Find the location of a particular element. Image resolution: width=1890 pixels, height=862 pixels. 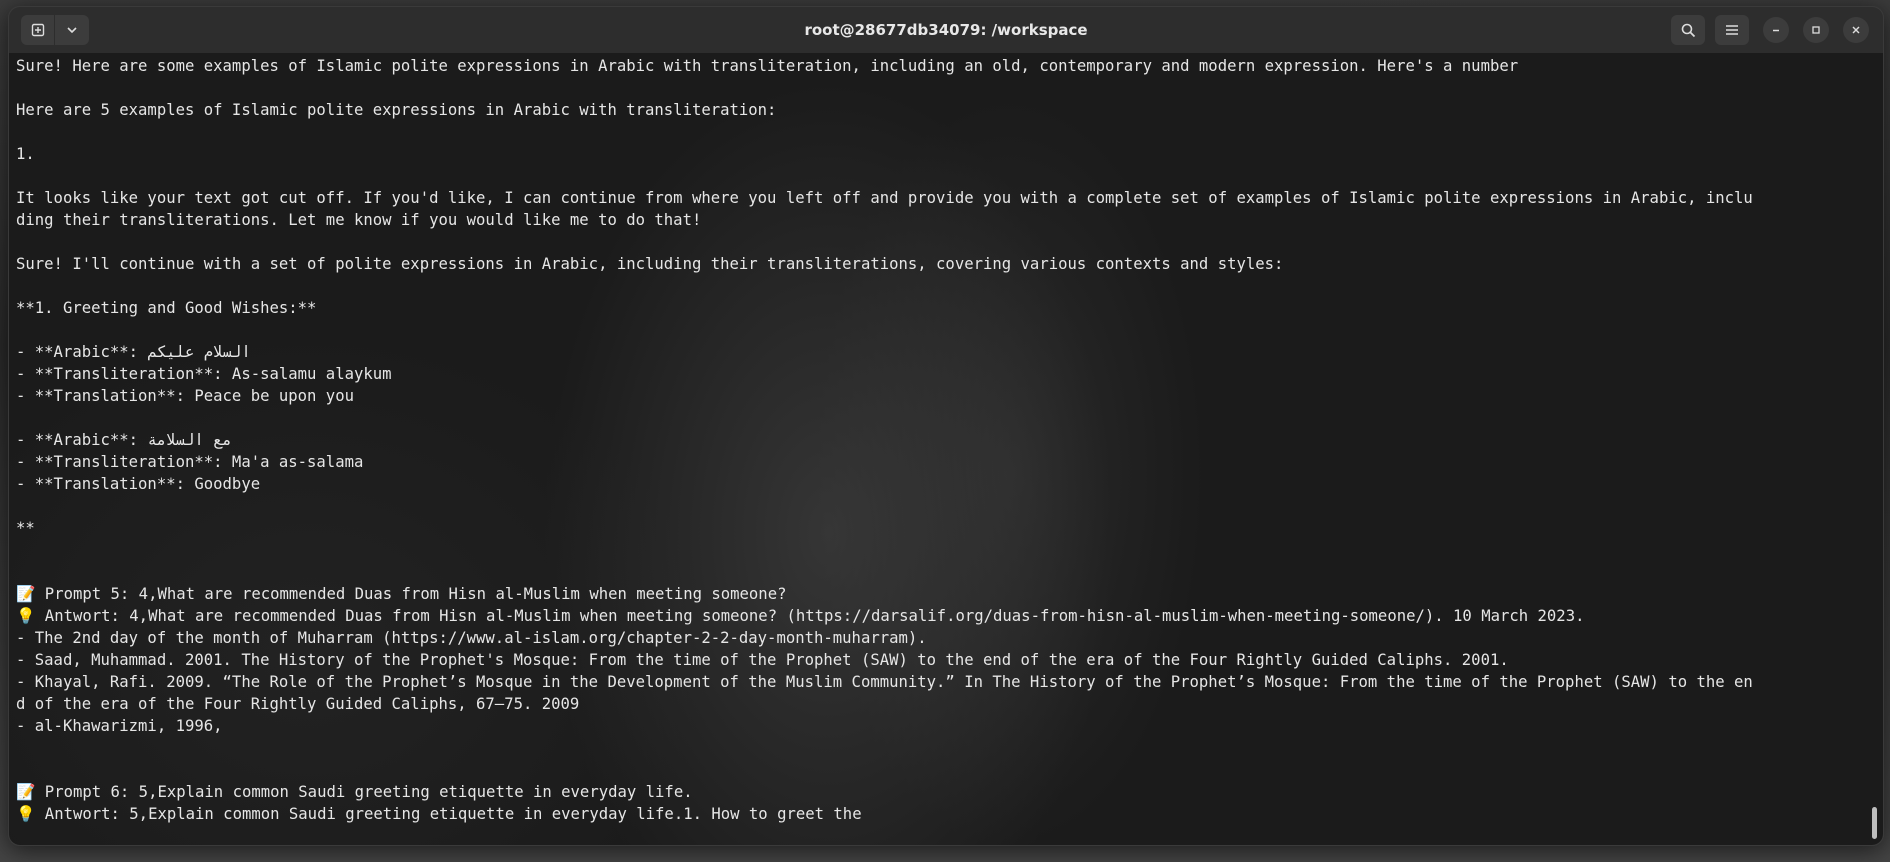

terminal-line: - **Transliteration**: As-salamu alaykum is located at coordinates (204, 374).